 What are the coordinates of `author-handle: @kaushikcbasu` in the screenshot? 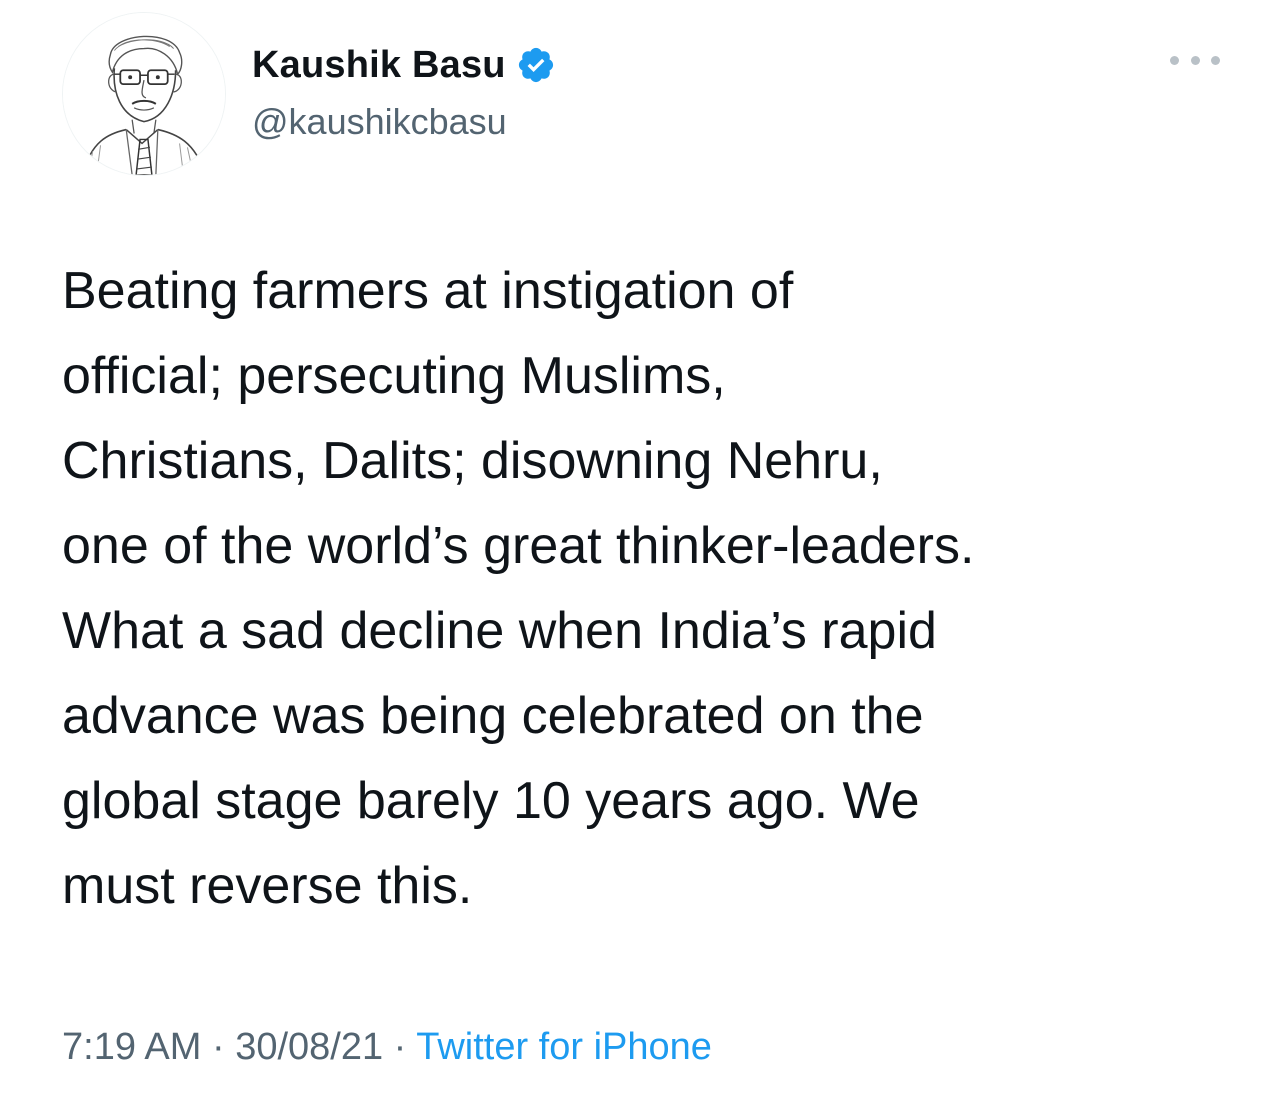 It's located at (379, 122).